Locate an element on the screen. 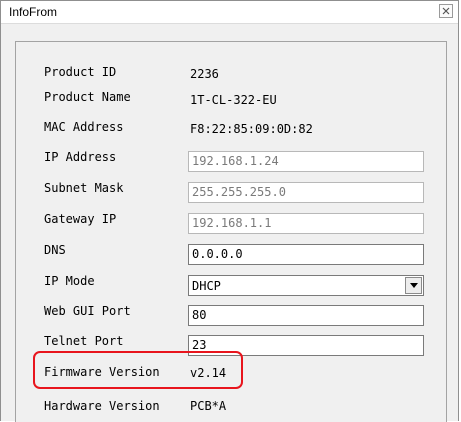 The width and height of the screenshot is (461, 422). web-gui-port-label: Web GUI Port is located at coordinates (87, 311).